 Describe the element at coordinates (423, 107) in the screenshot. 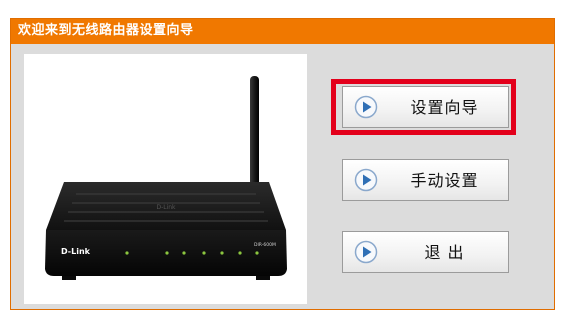

I see `highlight-box` at that location.